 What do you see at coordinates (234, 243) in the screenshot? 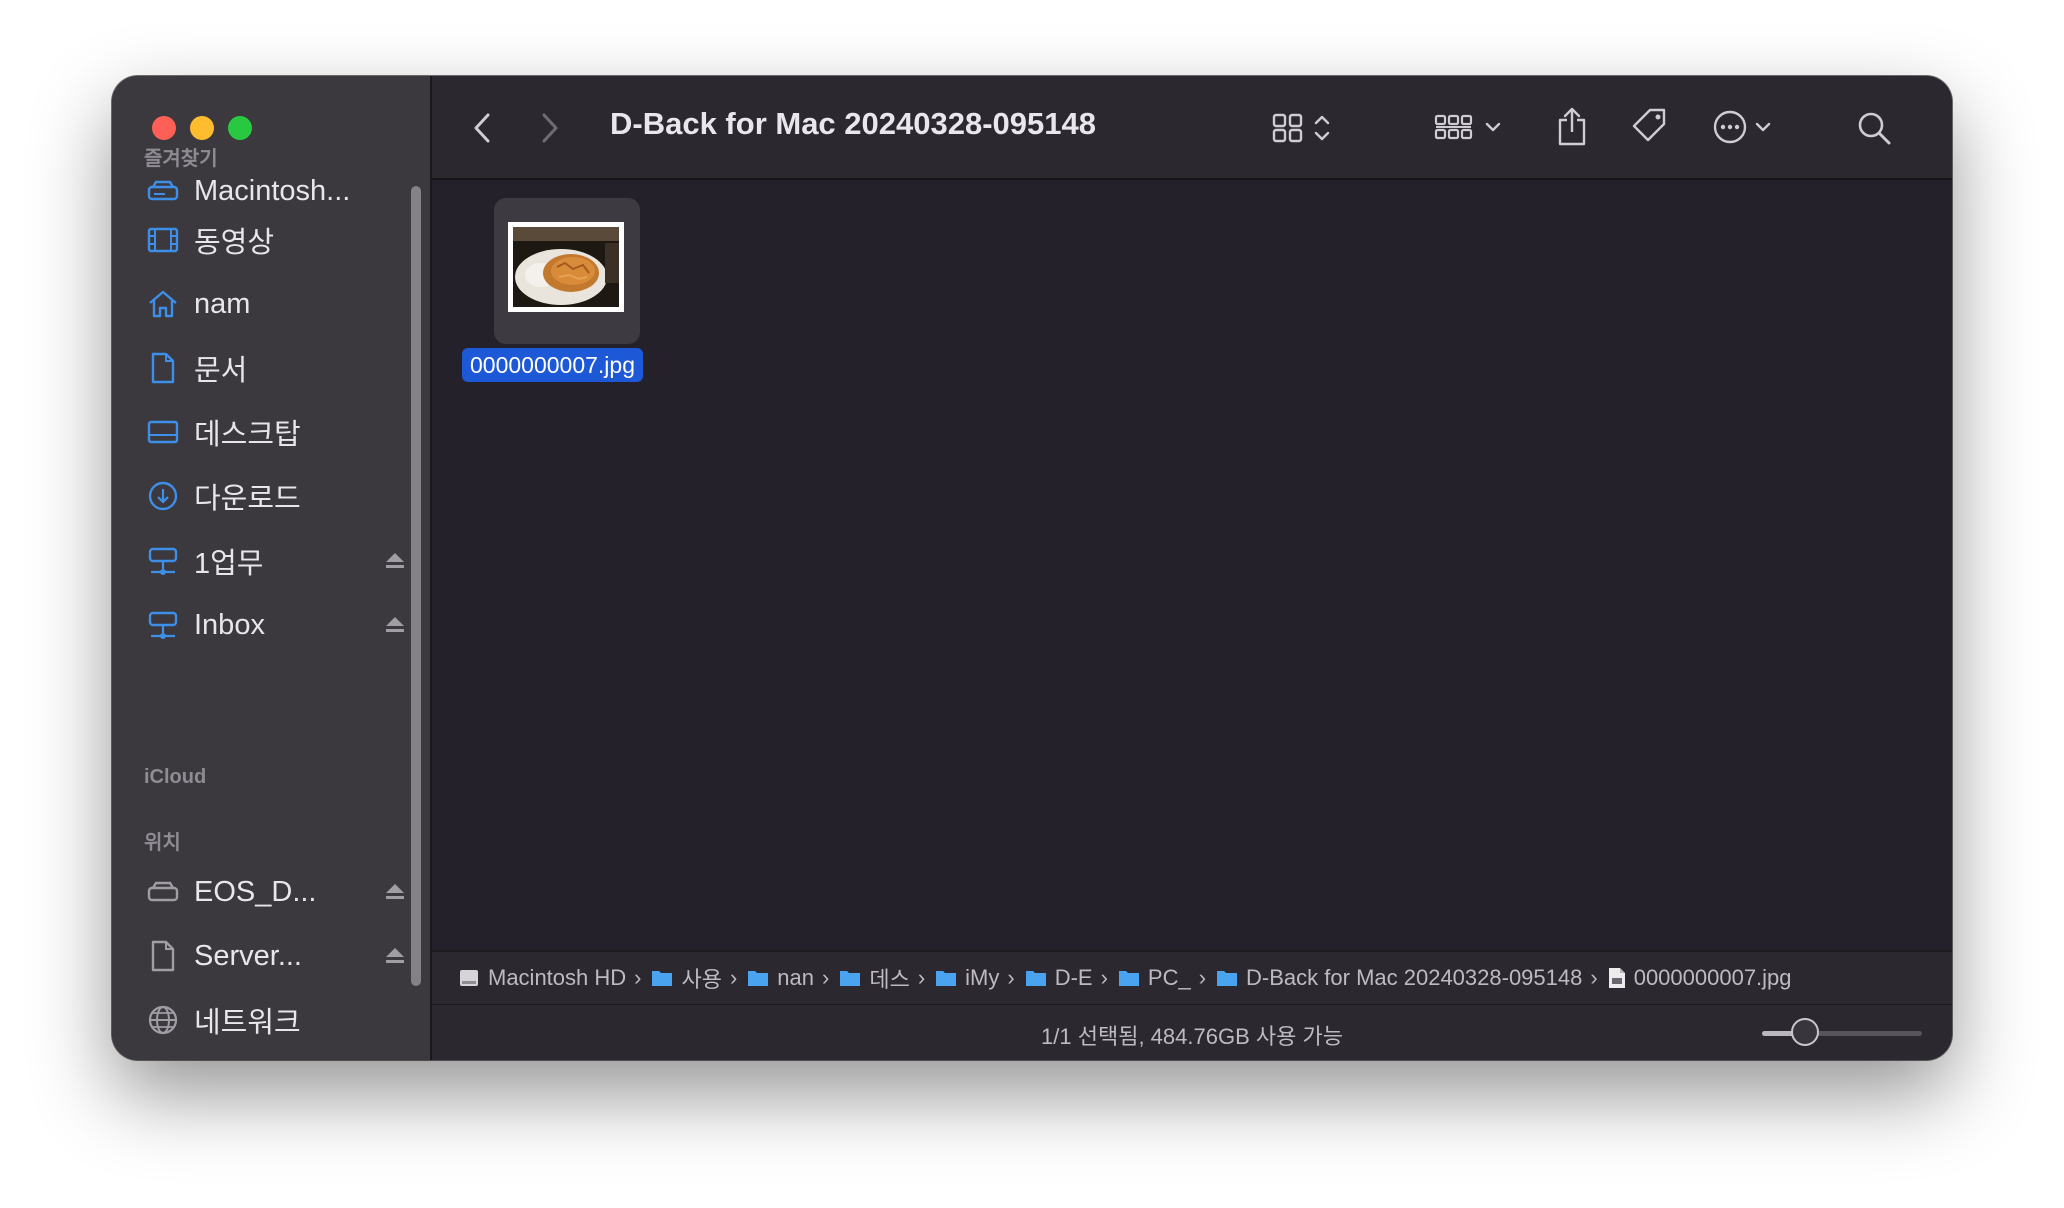
I see `sidebar-item-label: 동영상` at bounding box center [234, 243].